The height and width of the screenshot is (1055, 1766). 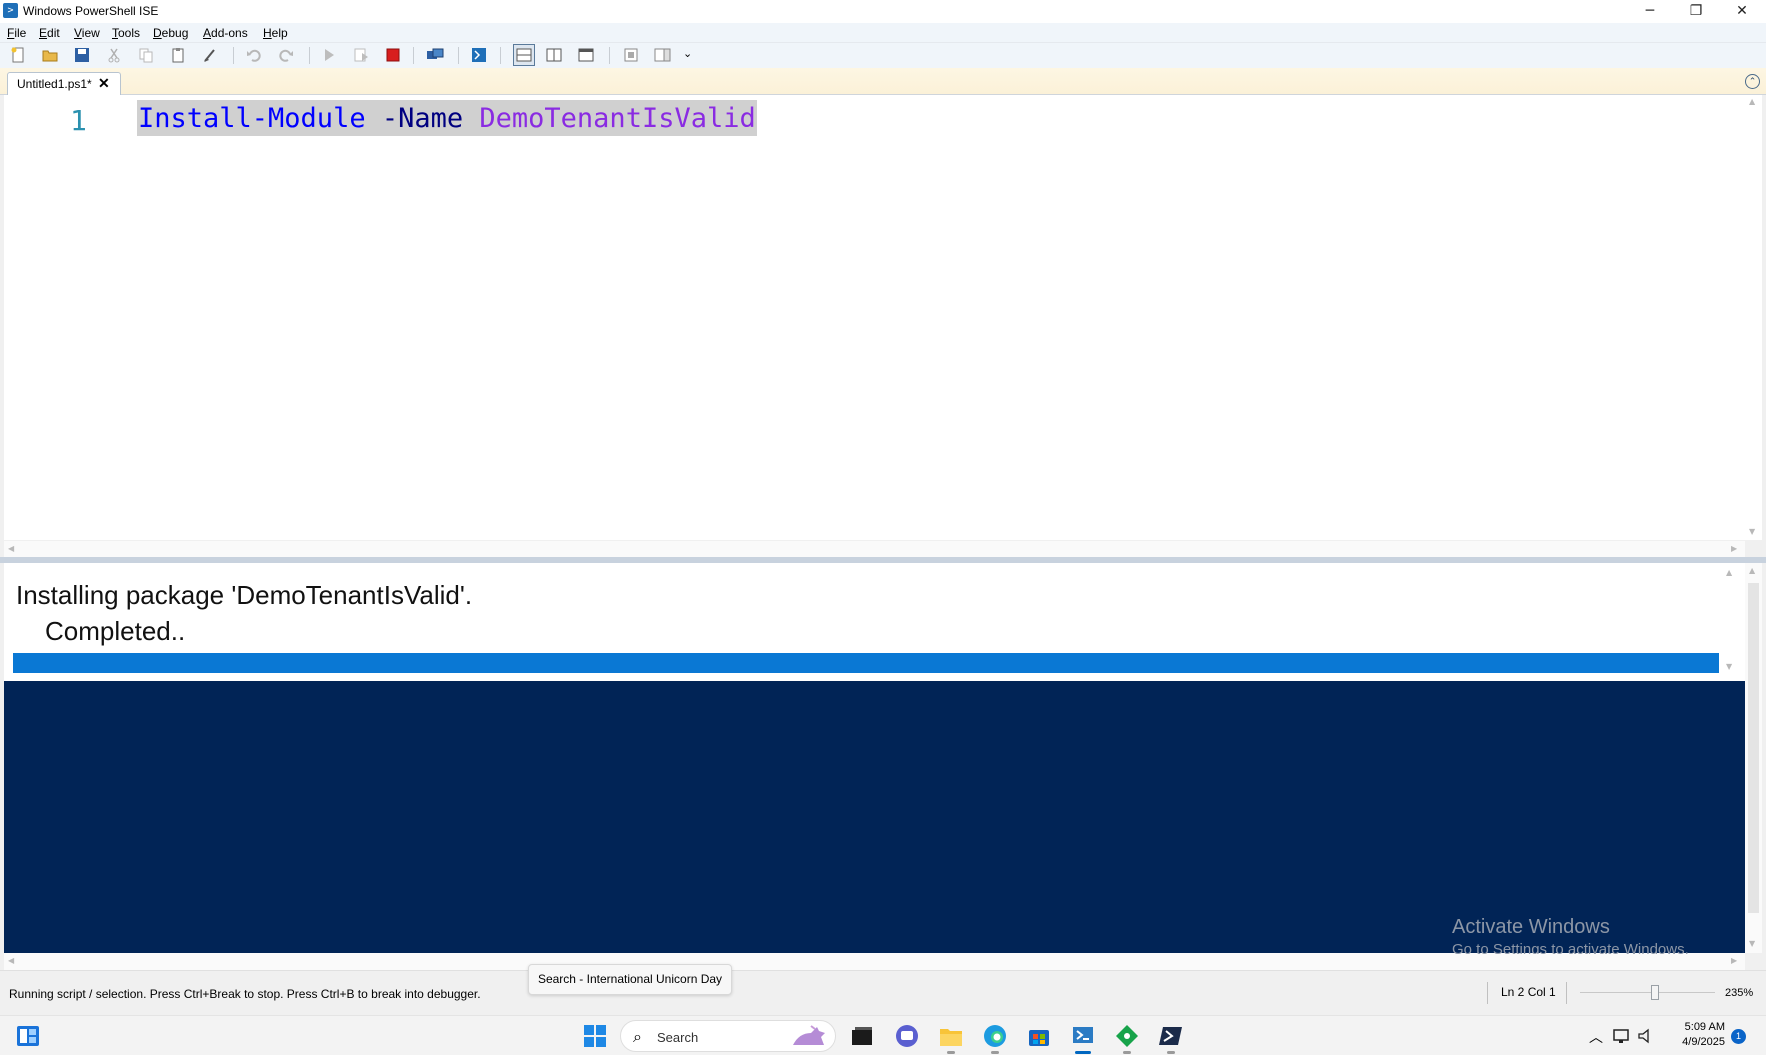 I want to click on notification-badge: 1, so click(x=1738, y=1036).